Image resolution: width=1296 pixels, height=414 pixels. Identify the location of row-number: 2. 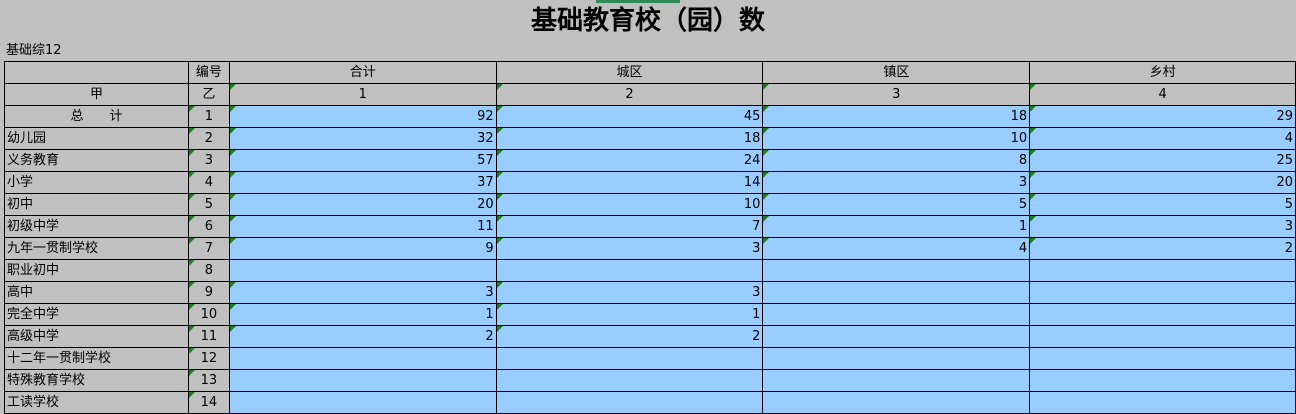
(208, 138).